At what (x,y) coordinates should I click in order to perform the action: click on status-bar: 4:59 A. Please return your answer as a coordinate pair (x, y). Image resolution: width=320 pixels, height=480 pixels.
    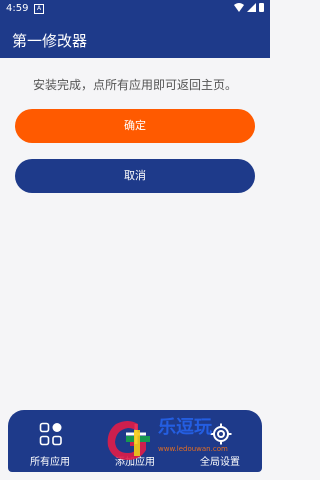
    Looking at the image, I should click on (135, 9).